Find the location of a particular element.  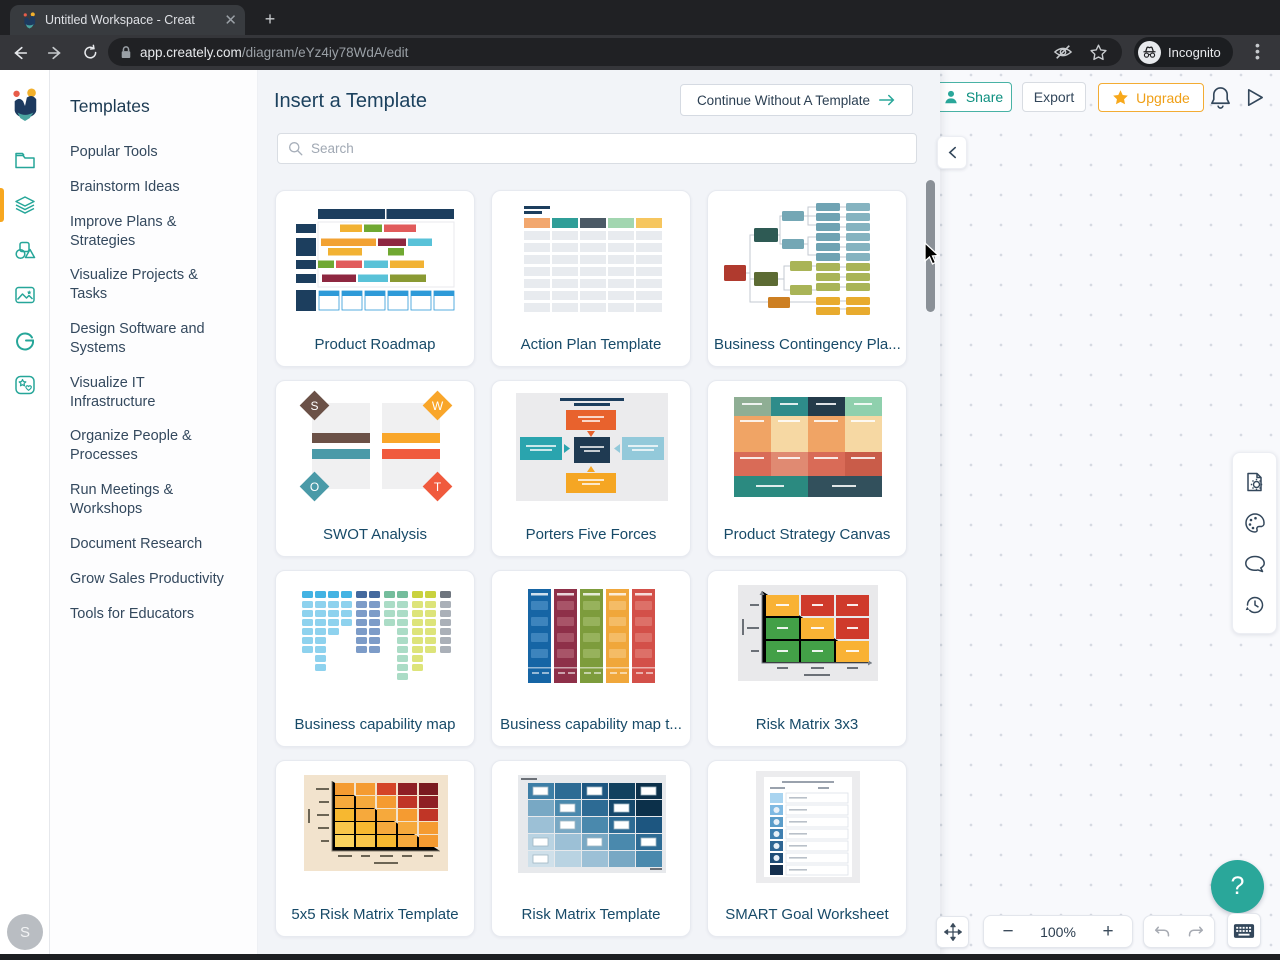

template-card: Business capability map is located at coordinates (375, 658).